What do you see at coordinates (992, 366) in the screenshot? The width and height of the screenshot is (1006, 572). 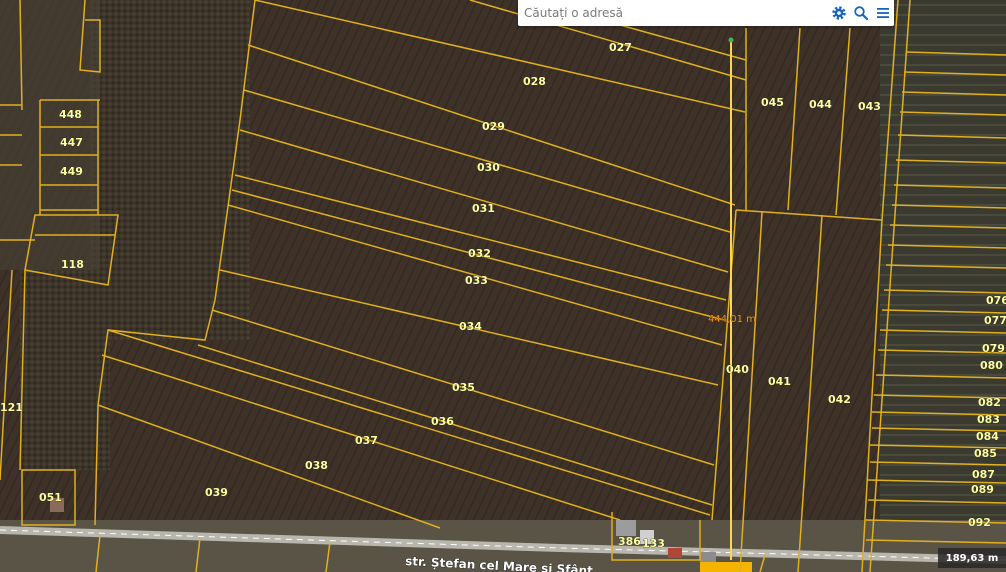 I see `parcel-label-080: 080` at bounding box center [992, 366].